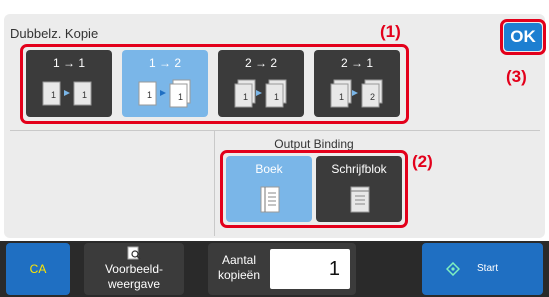  Describe the element at coordinates (270, 199) in the screenshot. I see `book-binding-icon` at that location.